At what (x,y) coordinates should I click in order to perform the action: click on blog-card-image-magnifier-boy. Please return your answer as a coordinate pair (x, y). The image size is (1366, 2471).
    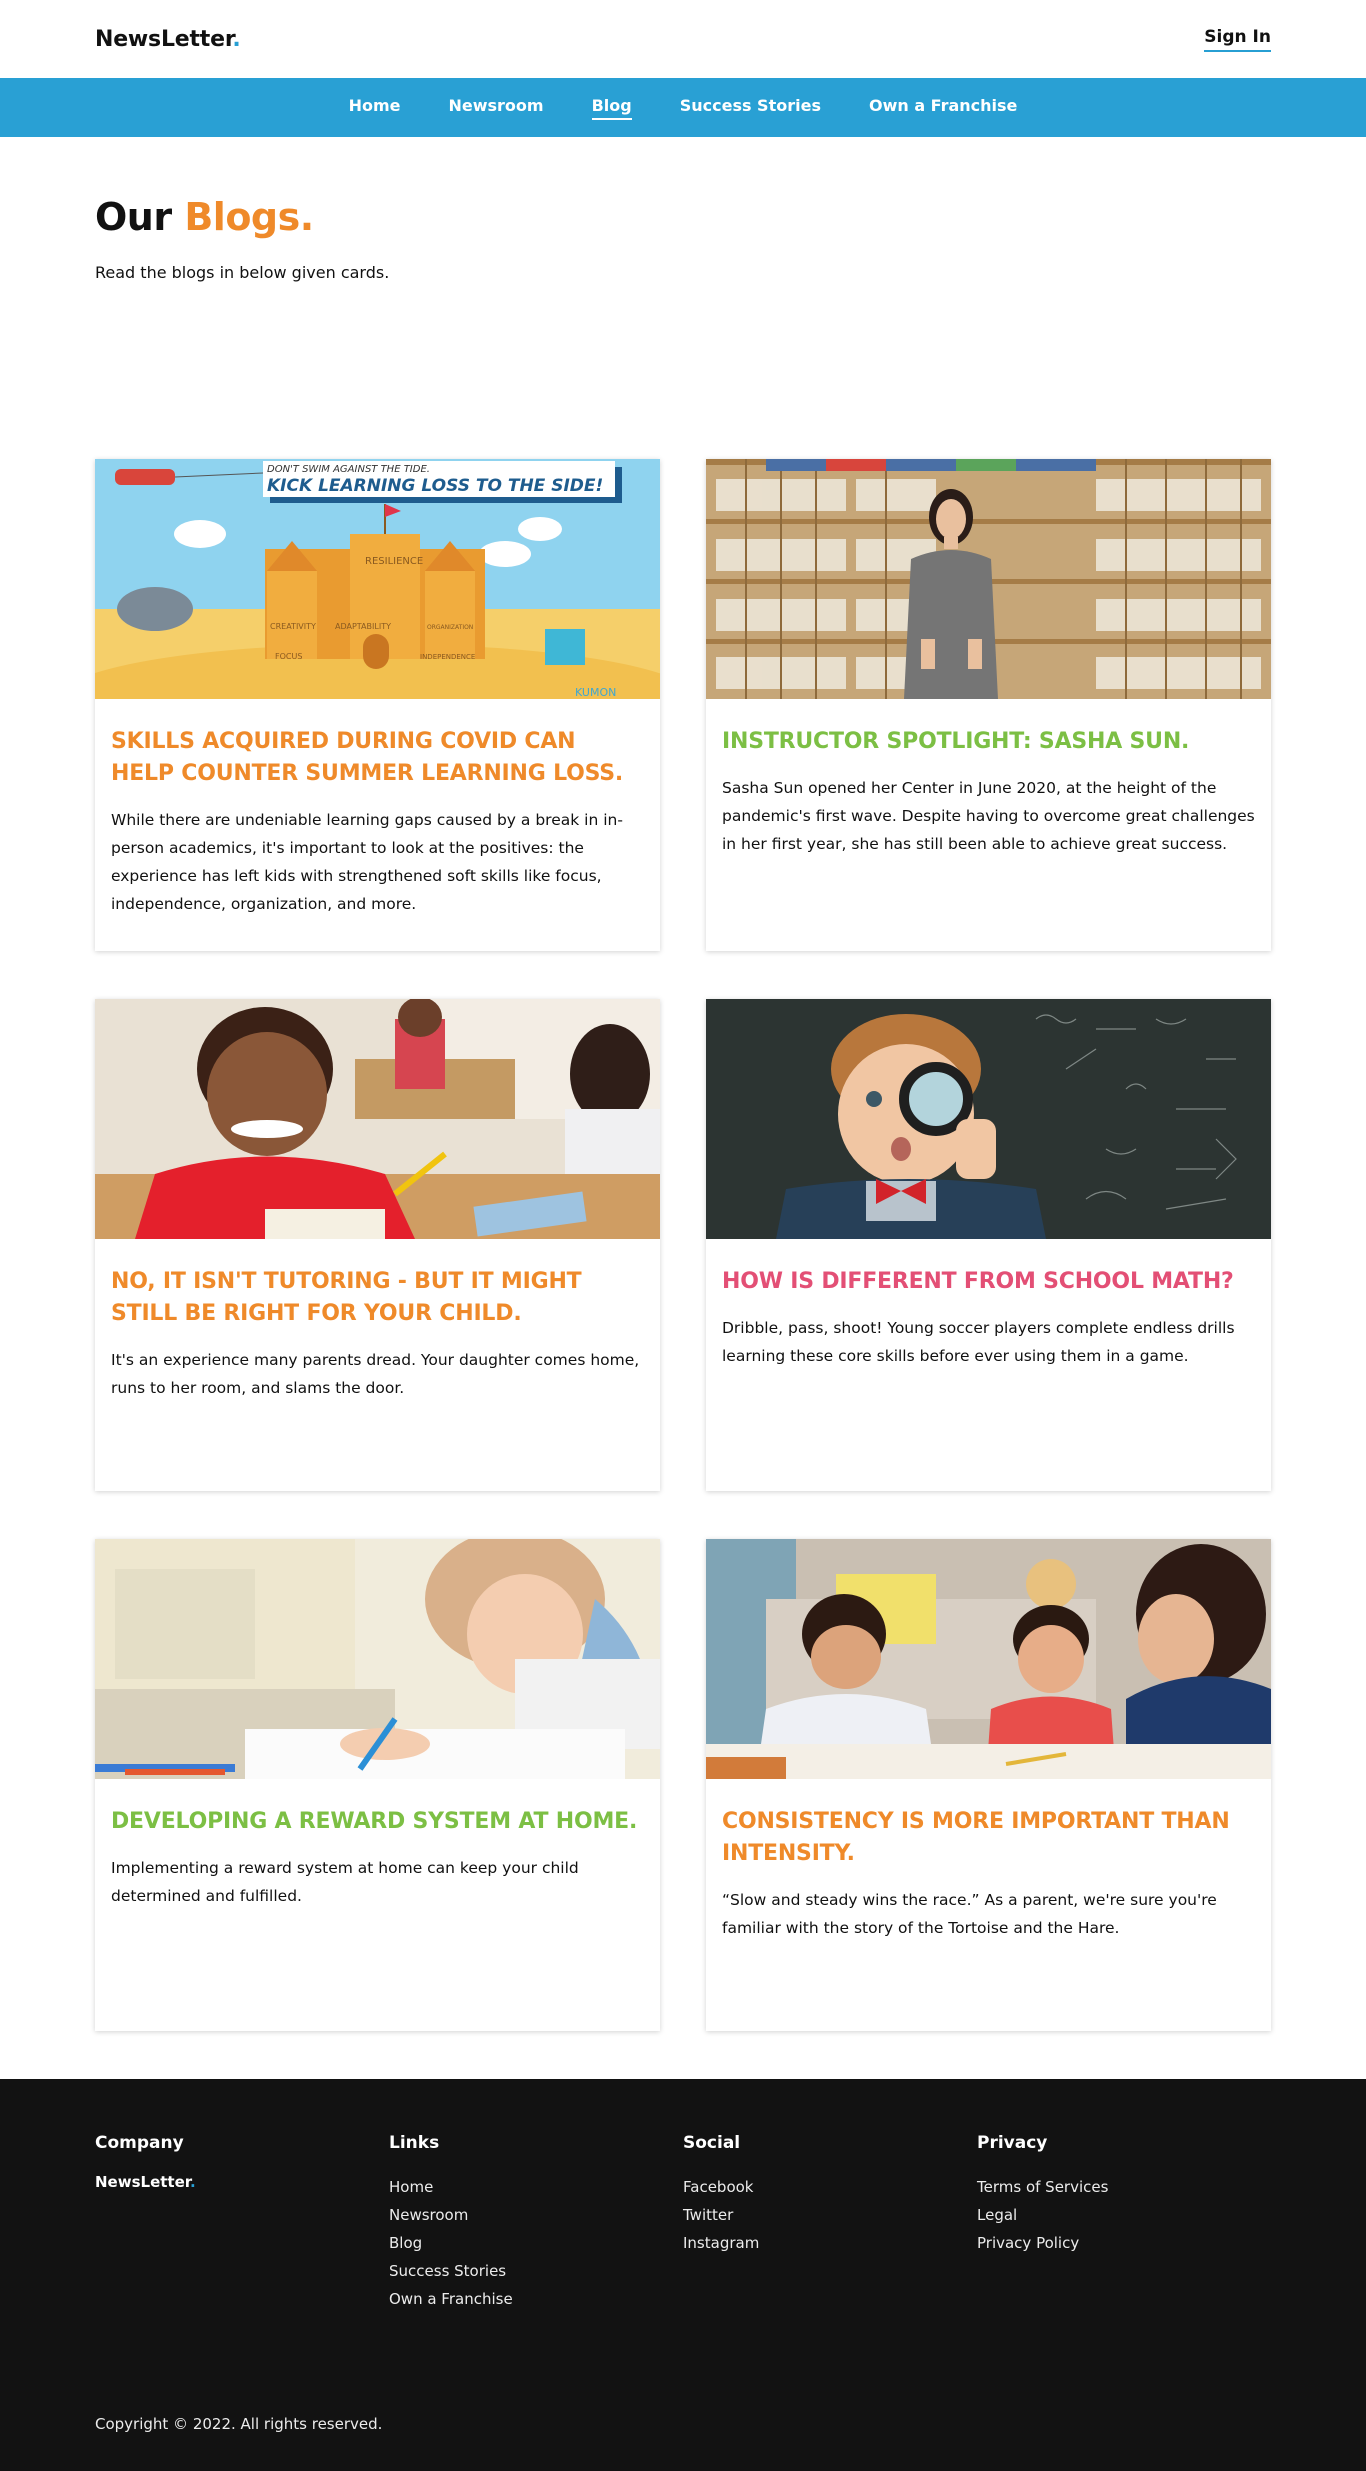
    Looking at the image, I should click on (988, 1119).